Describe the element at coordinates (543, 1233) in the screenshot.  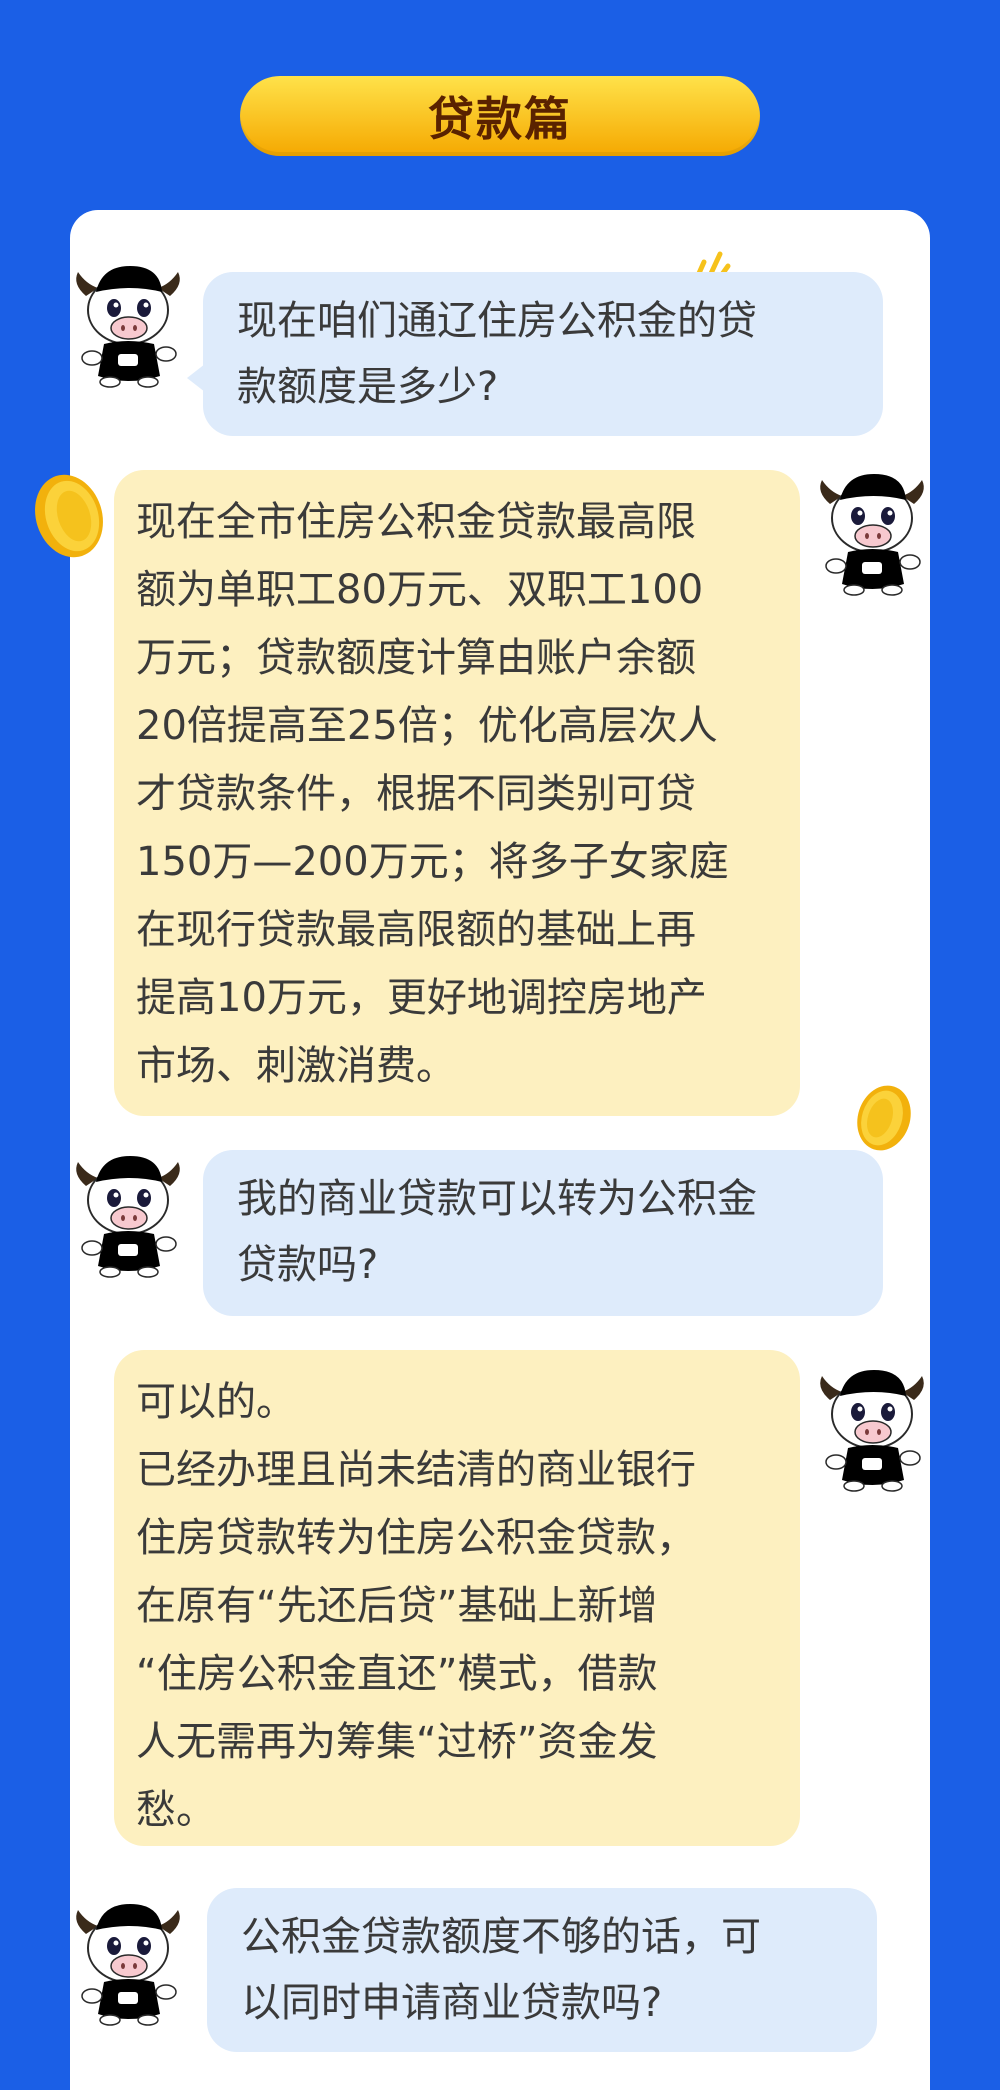
I see `question-bubble-2: 我的商业贷款可以转为公积金 贷款吗?` at that location.